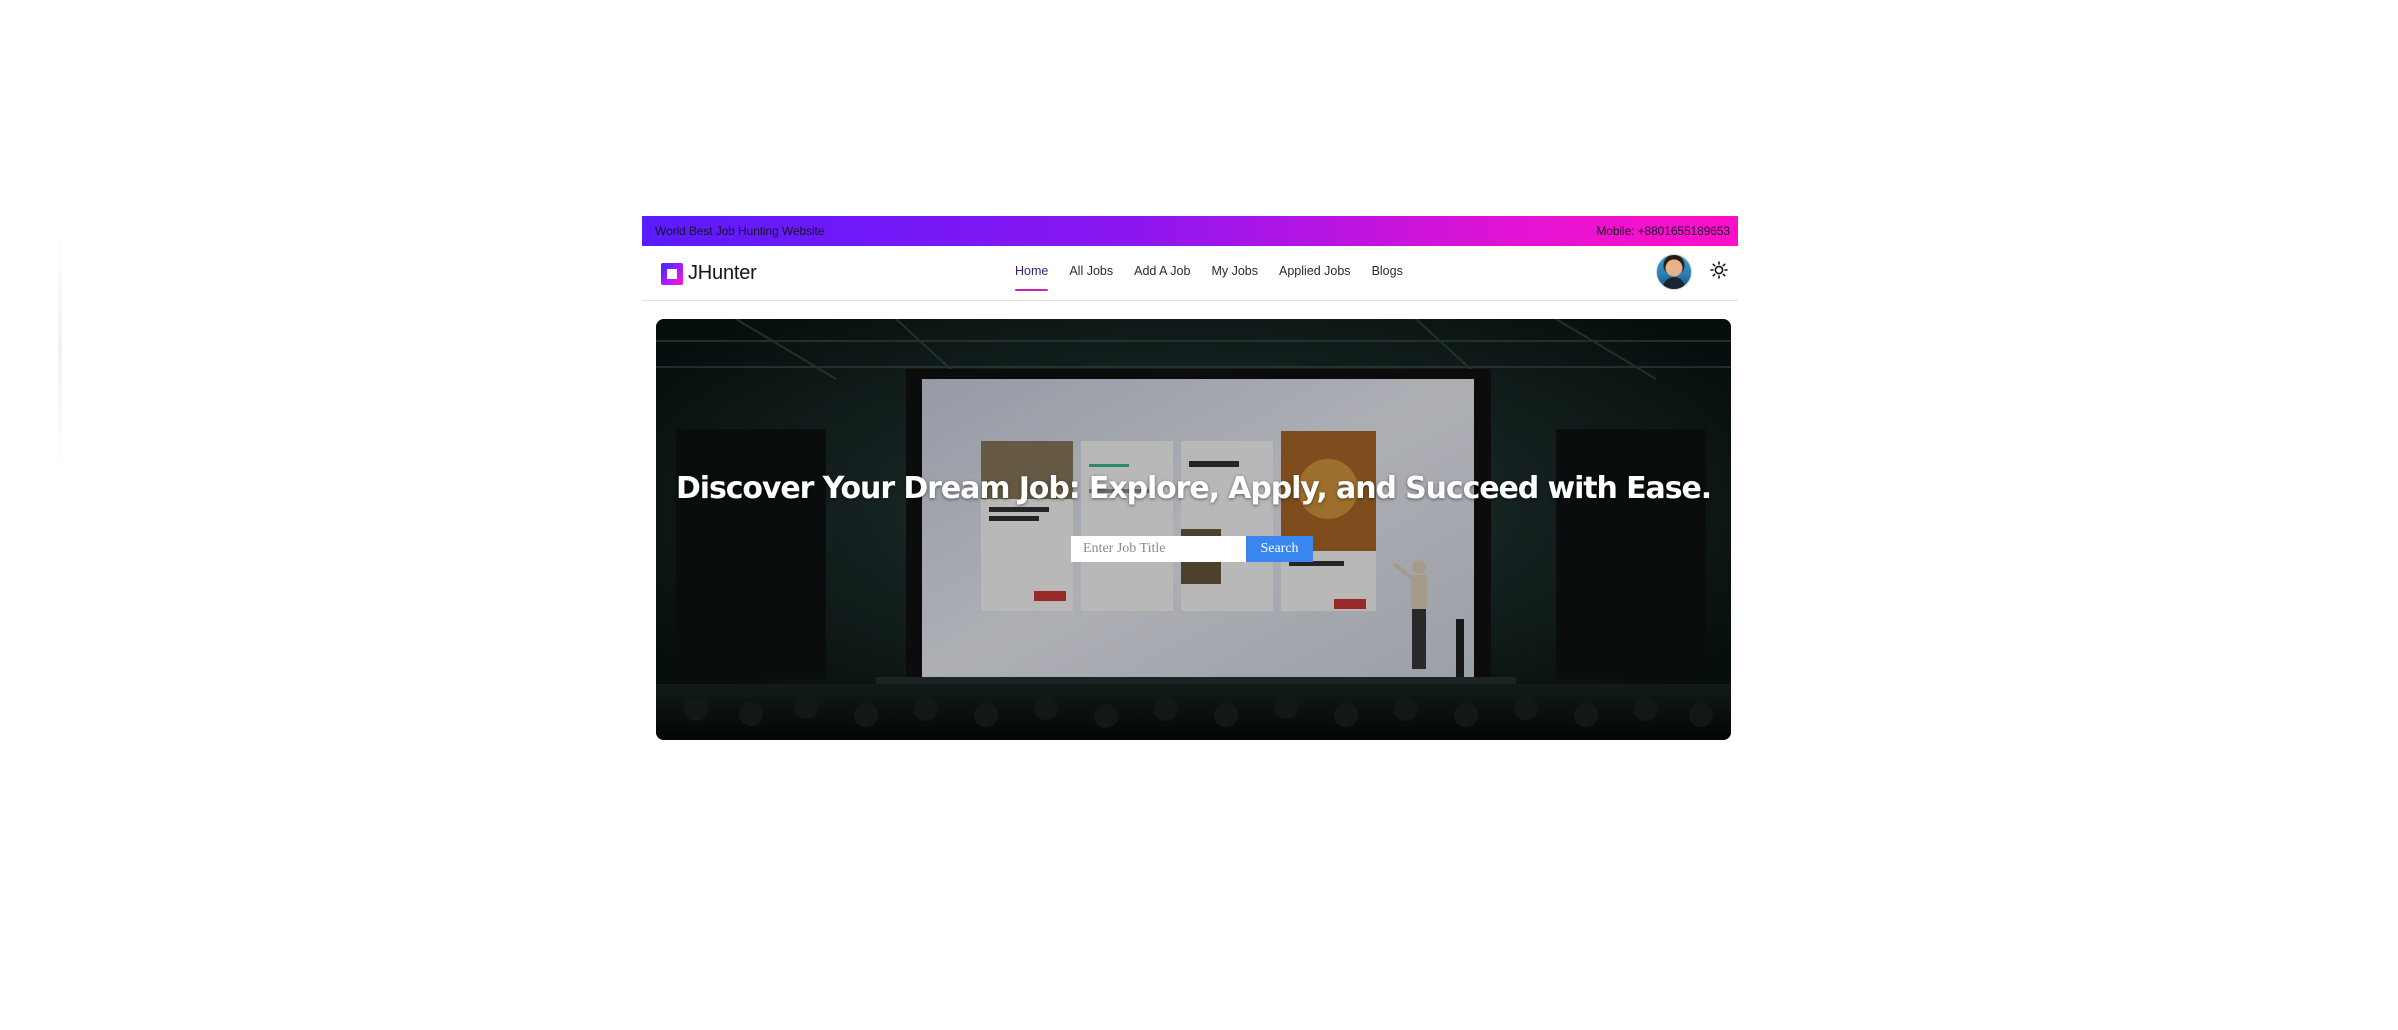  I want to click on job-title-search-input, so click(1158, 549).